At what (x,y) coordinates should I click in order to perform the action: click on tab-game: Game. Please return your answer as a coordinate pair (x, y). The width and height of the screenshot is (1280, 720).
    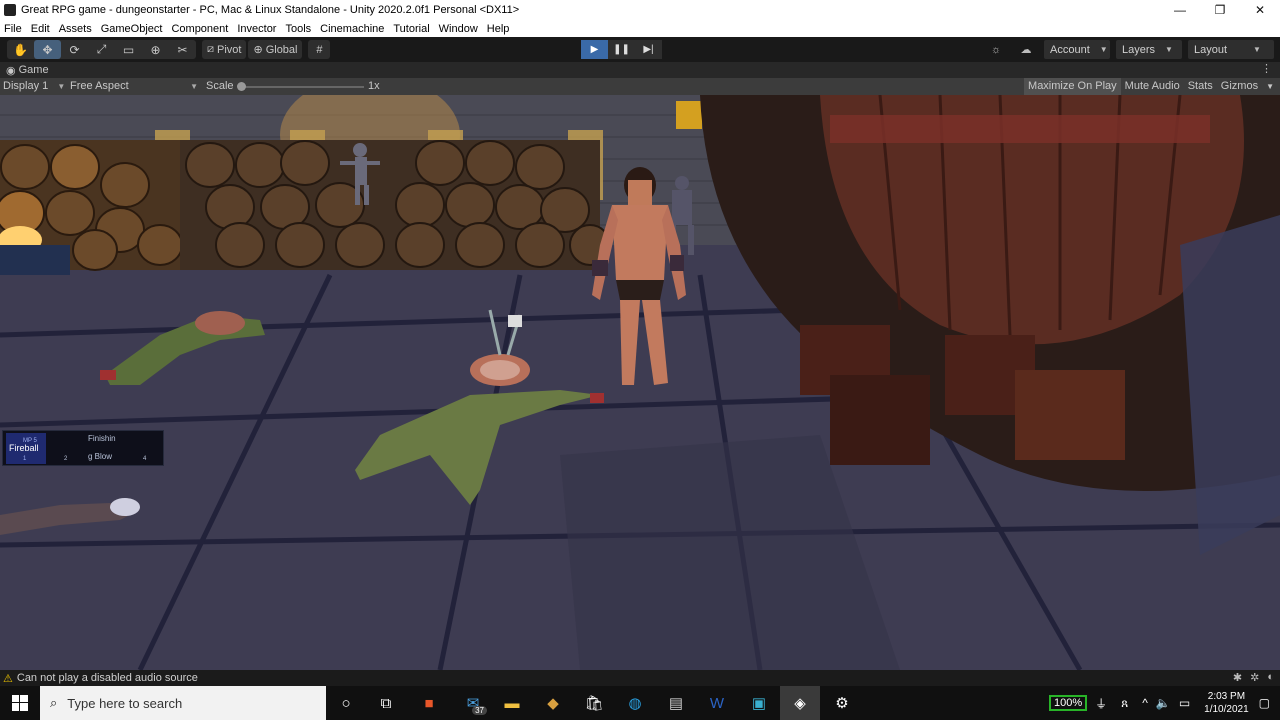
    Looking at the image, I should click on (34, 70).